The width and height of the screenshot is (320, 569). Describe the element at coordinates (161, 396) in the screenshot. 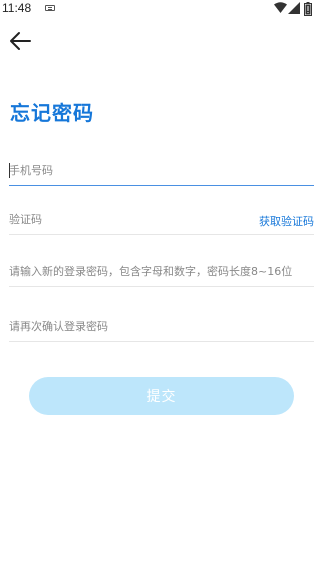

I see `submit-button: 提交` at that location.